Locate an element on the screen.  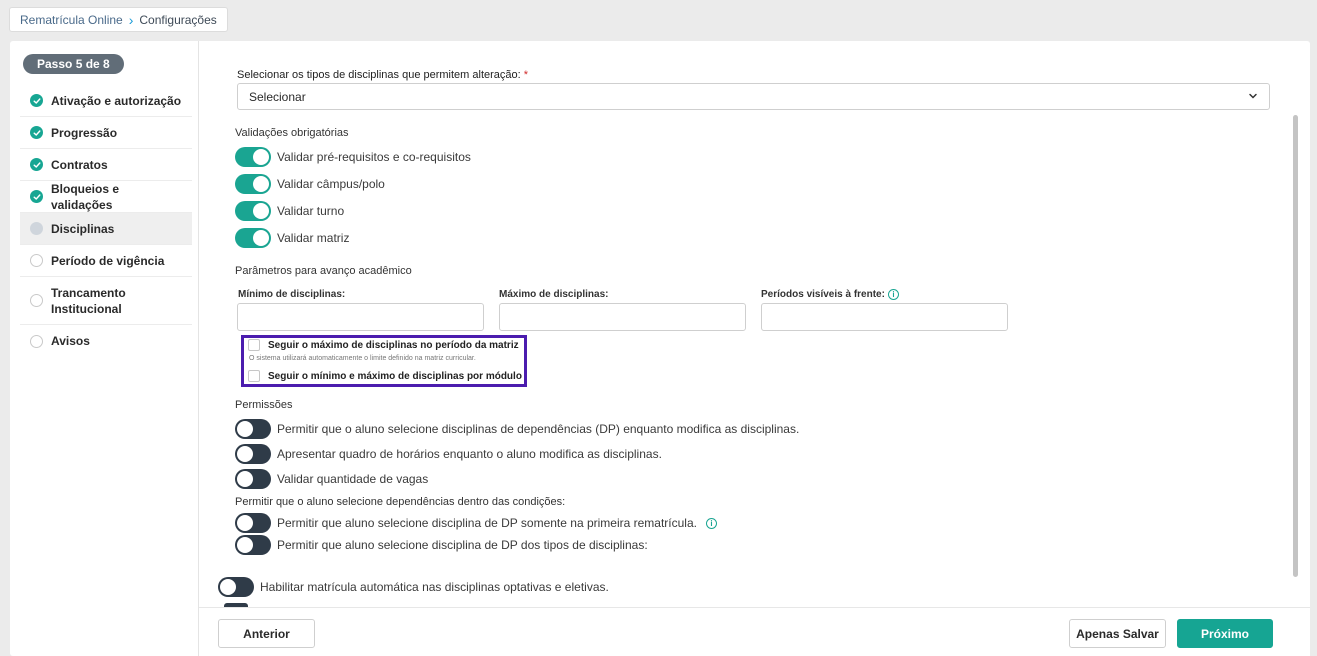
toggle-auto-enroll is located at coordinates (236, 587).